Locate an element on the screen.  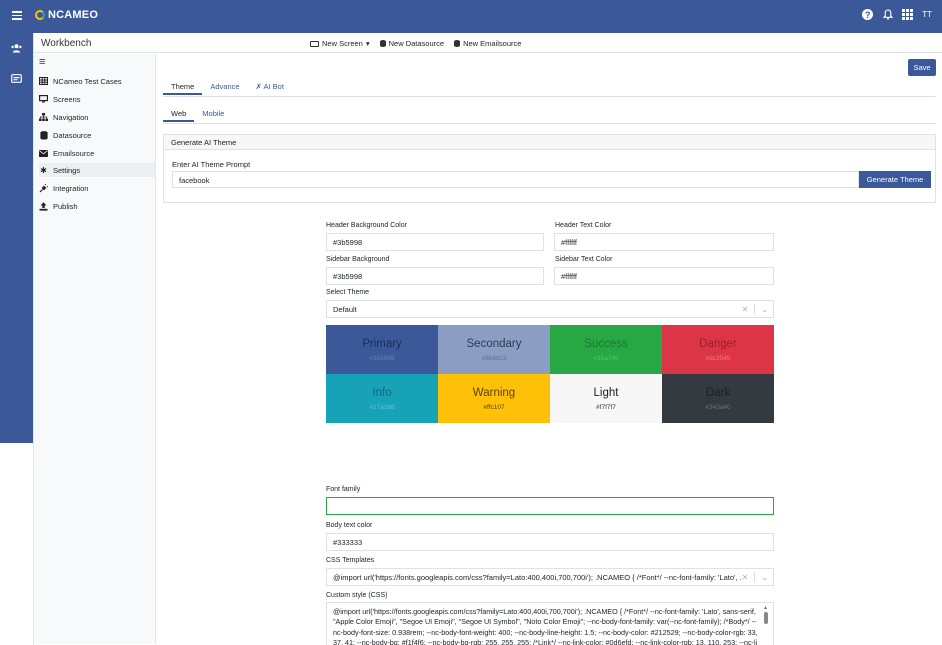
sidebar-item-integration: Integration is located at coordinates (97, 188).